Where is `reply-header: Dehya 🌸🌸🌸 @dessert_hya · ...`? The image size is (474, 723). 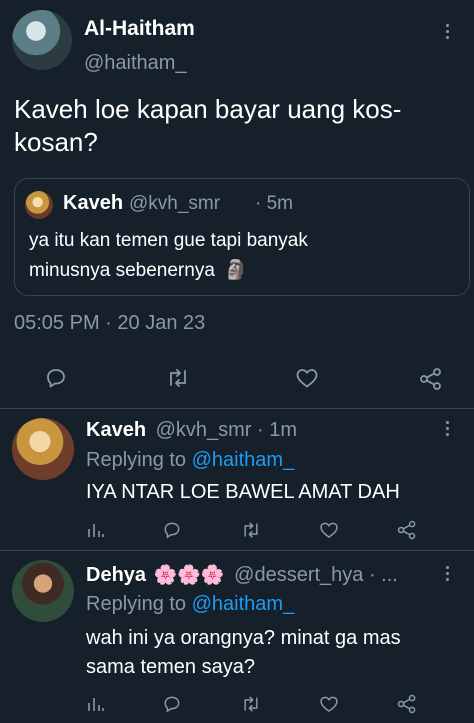
reply-header: Dehya 🌸🌸🌸 @dessert_hya · ... is located at coordinates (242, 575).